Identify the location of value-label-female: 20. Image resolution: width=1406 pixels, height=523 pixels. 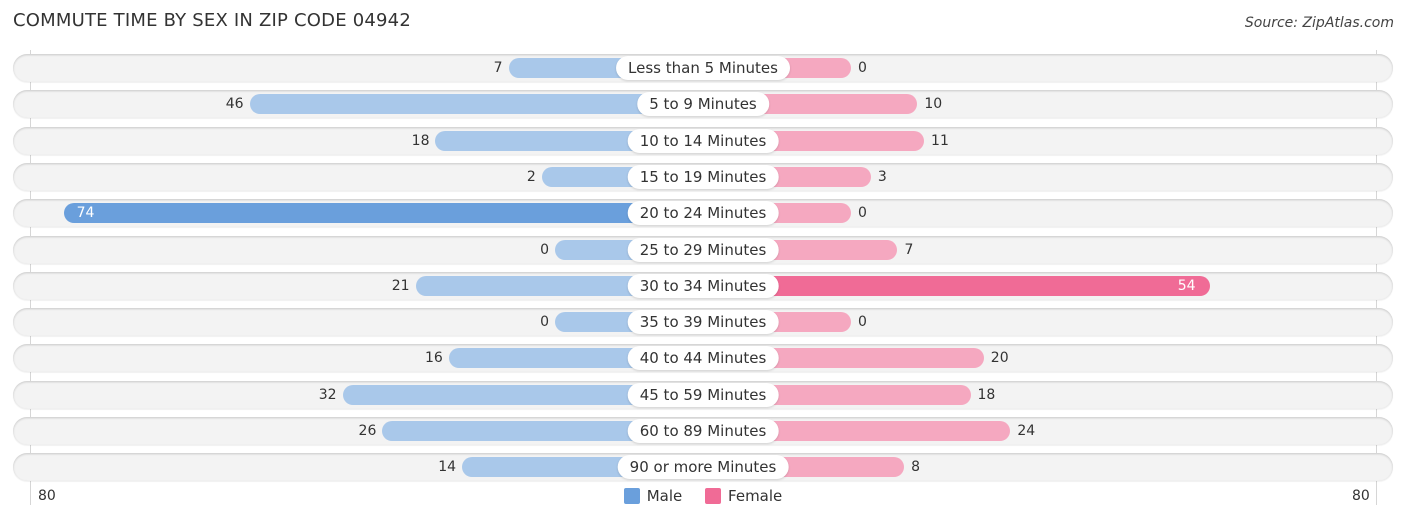
(999, 358).